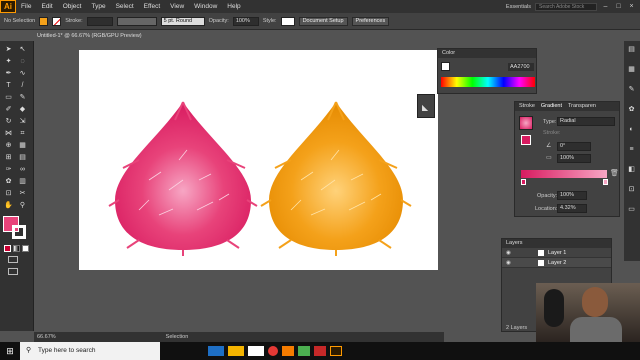  Describe the element at coordinates (631, 129) in the screenshot. I see `appearance-icon: ◐` at that location.